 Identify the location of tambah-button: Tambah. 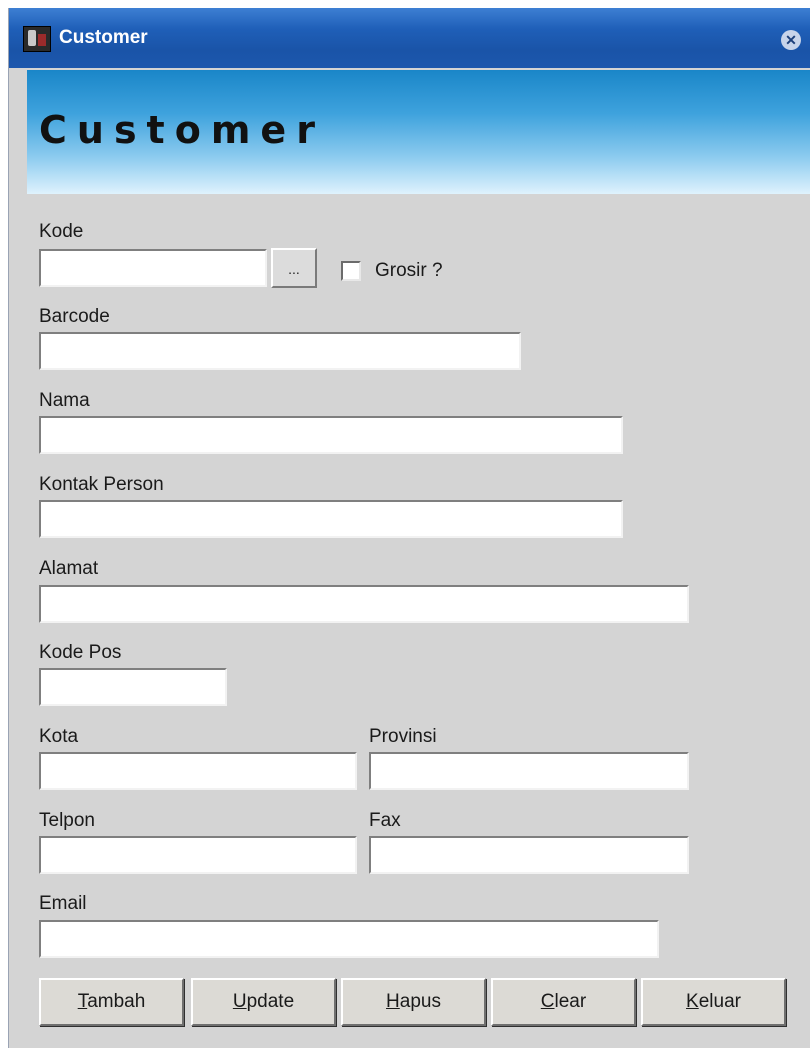
(111, 1002).